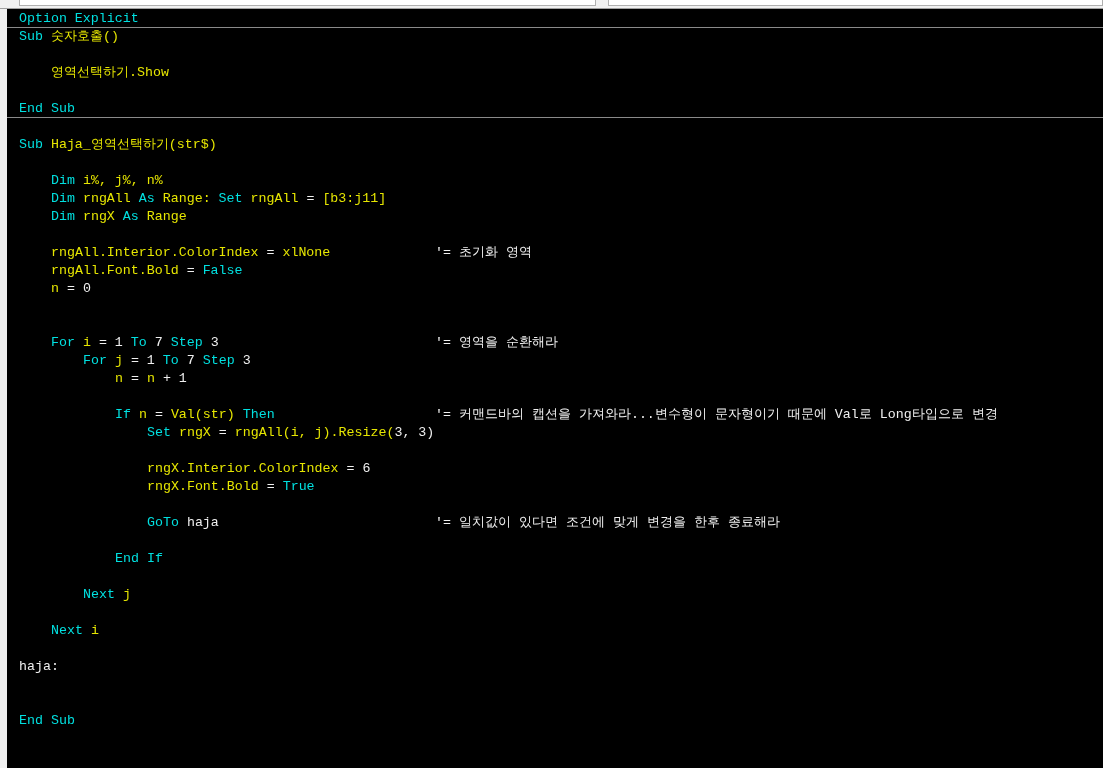 This screenshot has width=1103, height=768. Describe the element at coordinates (183, 523) in the screenshot. I see `code-line: GoTo haja` at that location.